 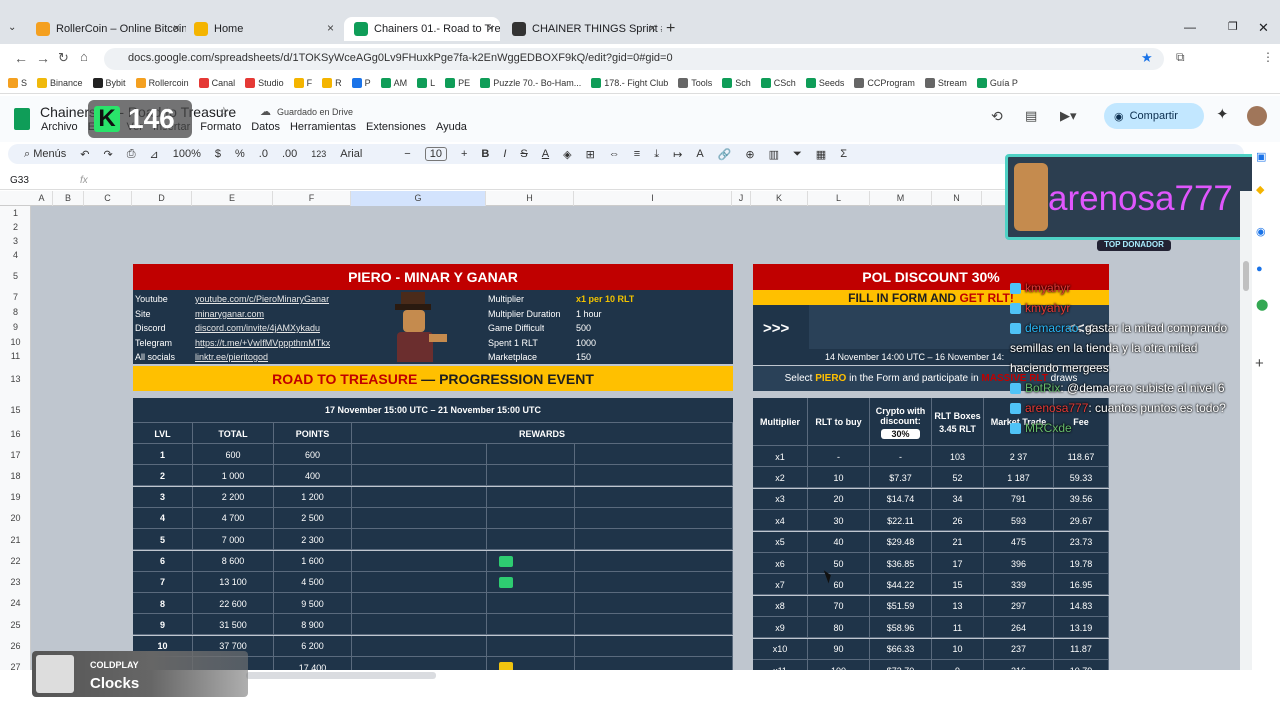 What do you see at coordinates (780, 542) in the screenshot?
I see `right-cell: x5` at bounding box center [780, 542].